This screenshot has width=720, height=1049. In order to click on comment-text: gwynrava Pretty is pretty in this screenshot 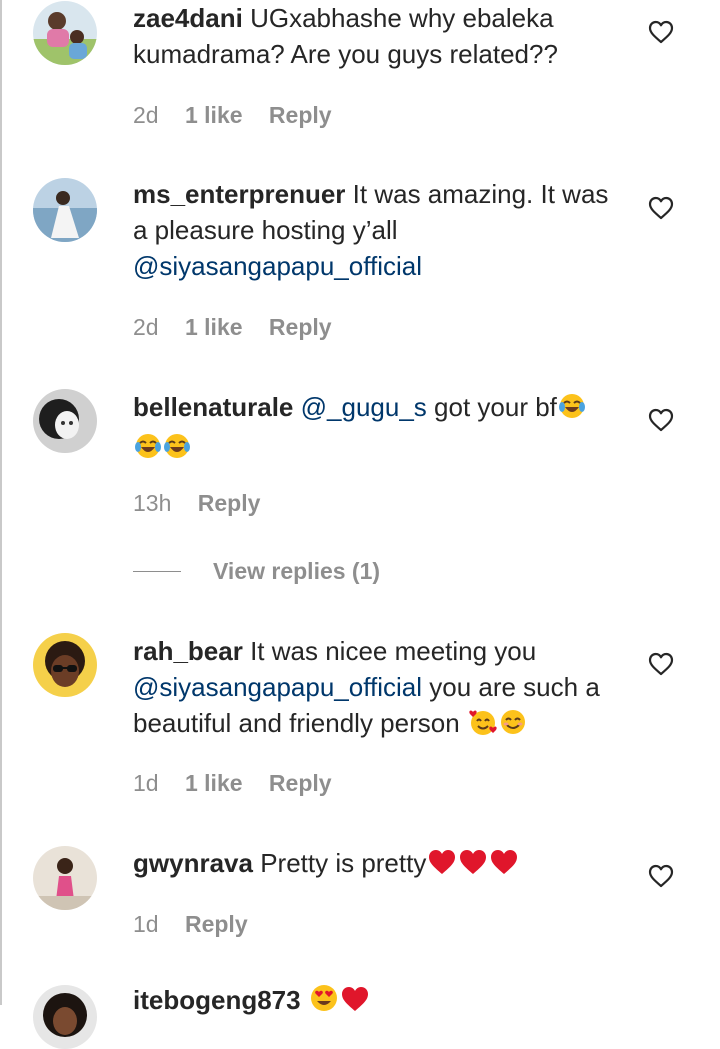, I will do `click(378, 865)`.